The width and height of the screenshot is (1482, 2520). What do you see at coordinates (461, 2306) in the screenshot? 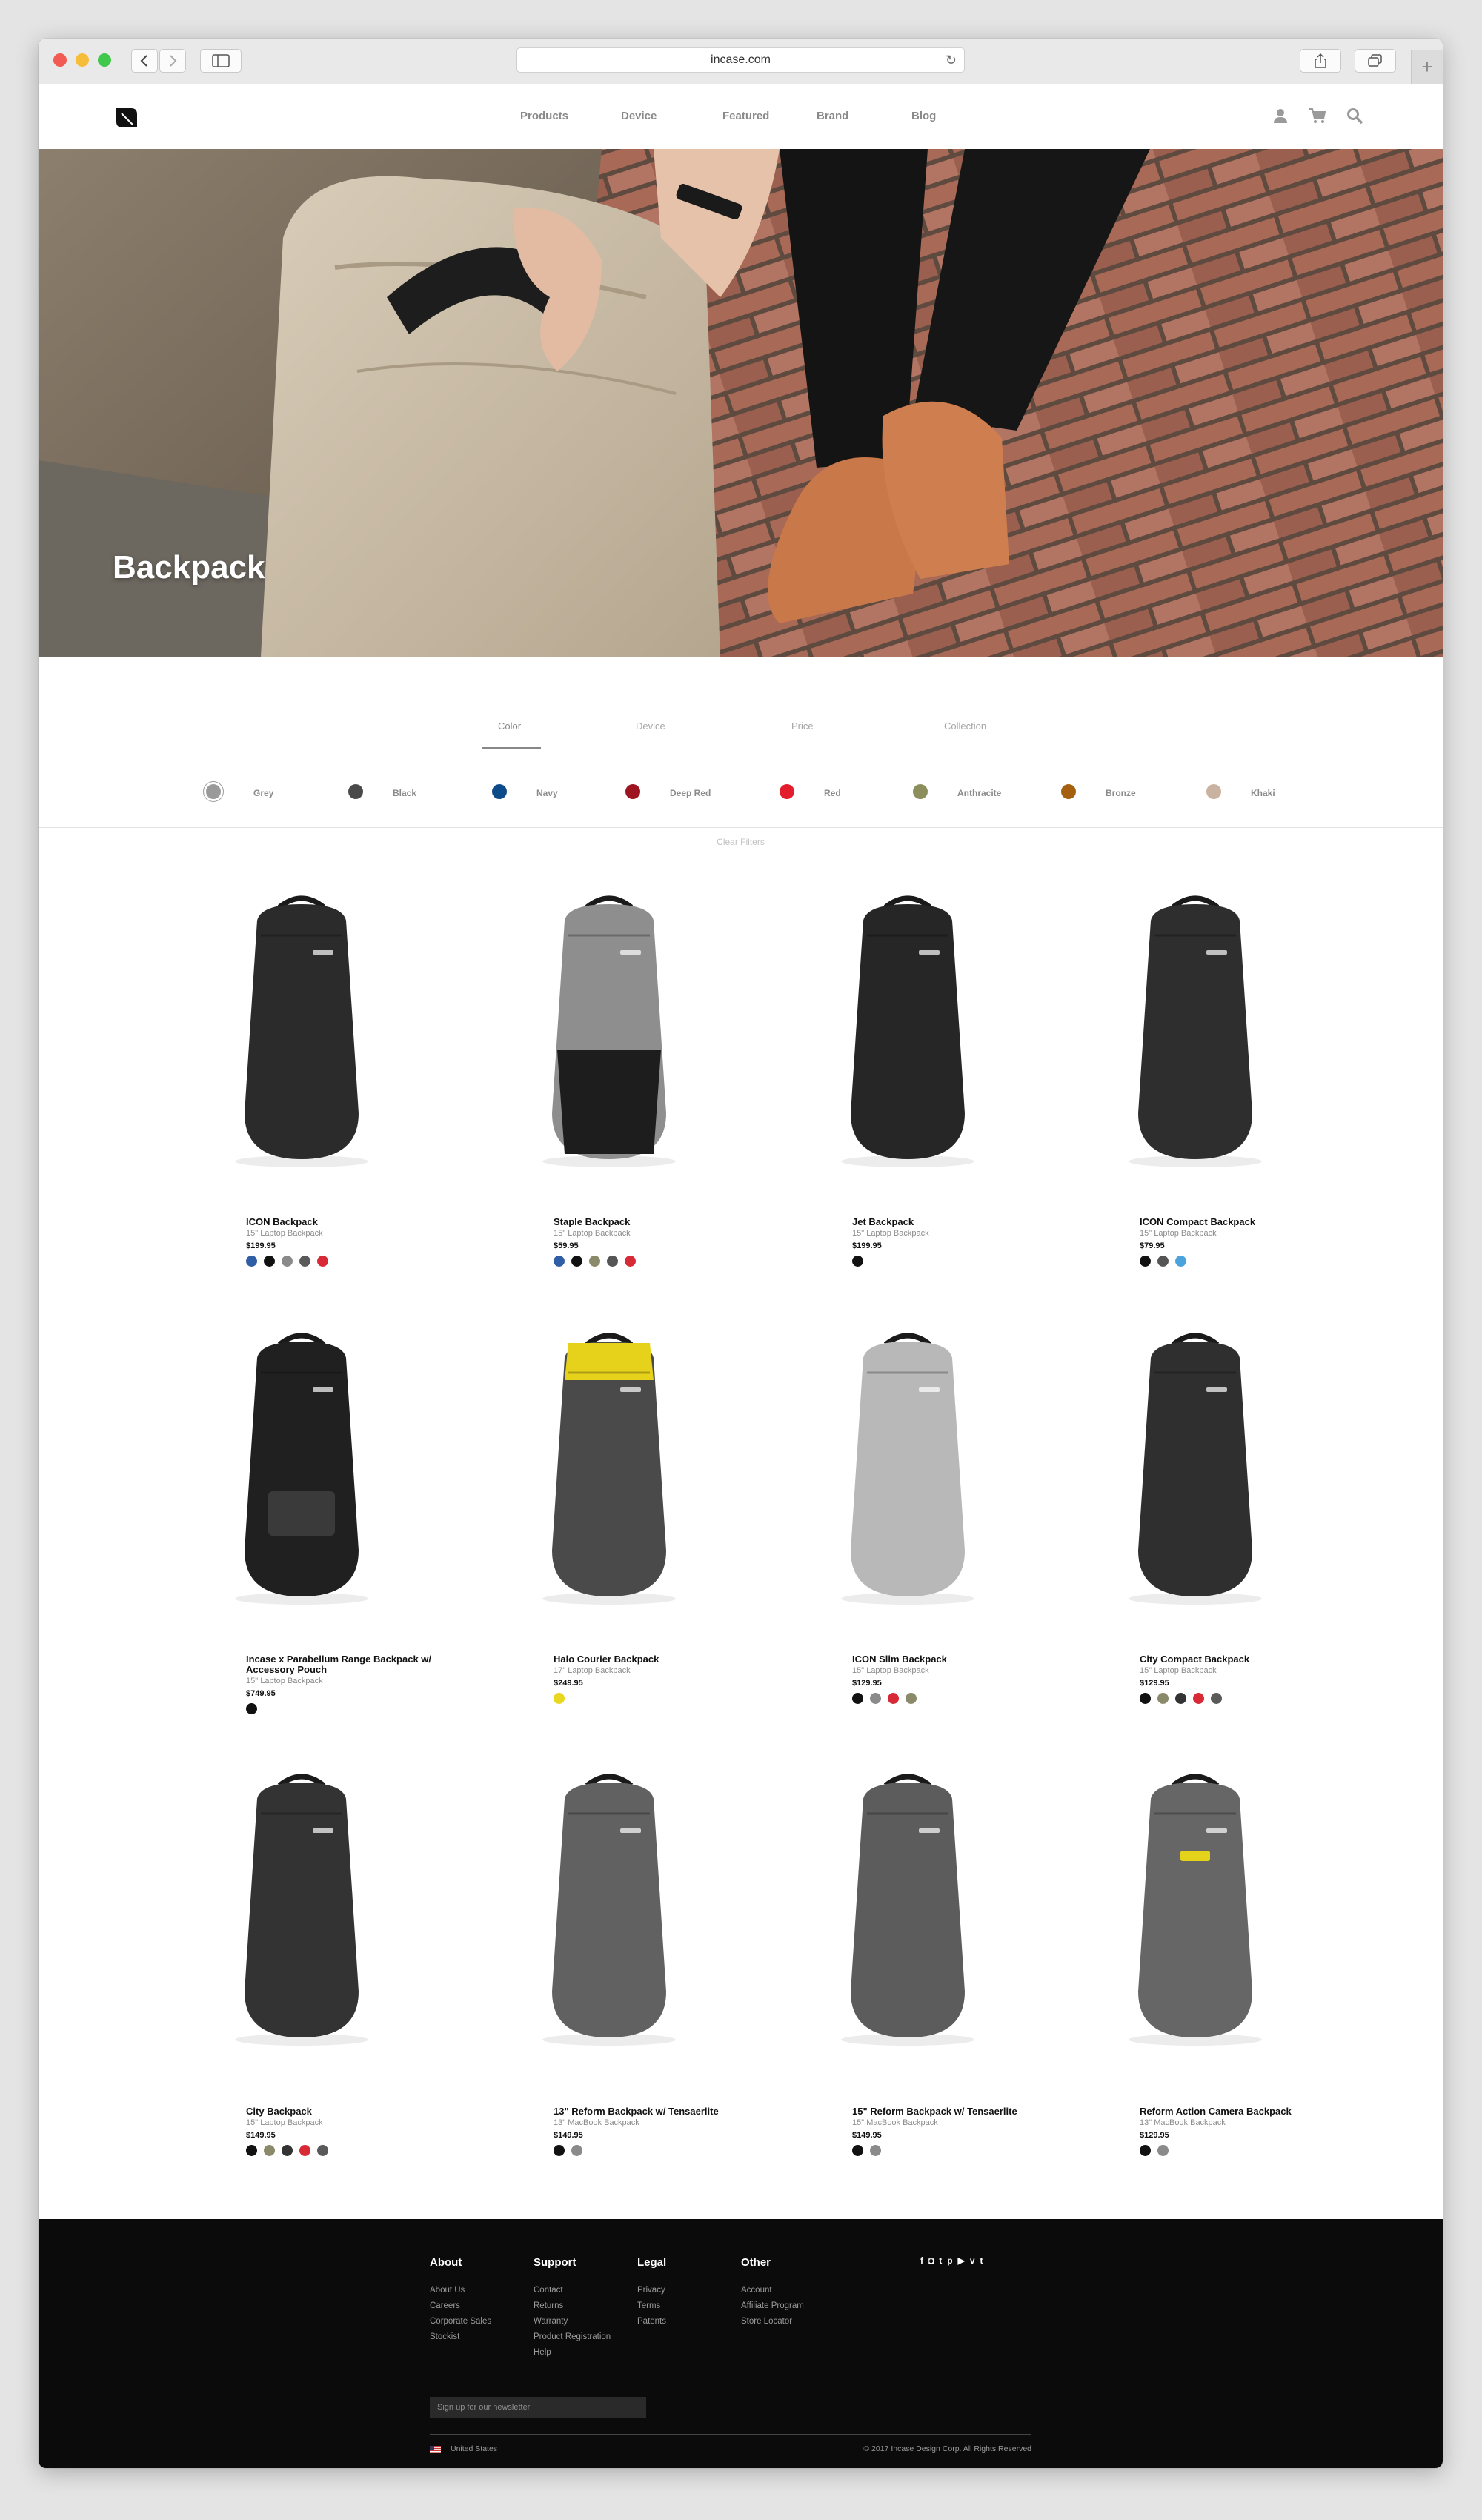
I see `footer-link: Careers` at bounding box center [461, 2306].